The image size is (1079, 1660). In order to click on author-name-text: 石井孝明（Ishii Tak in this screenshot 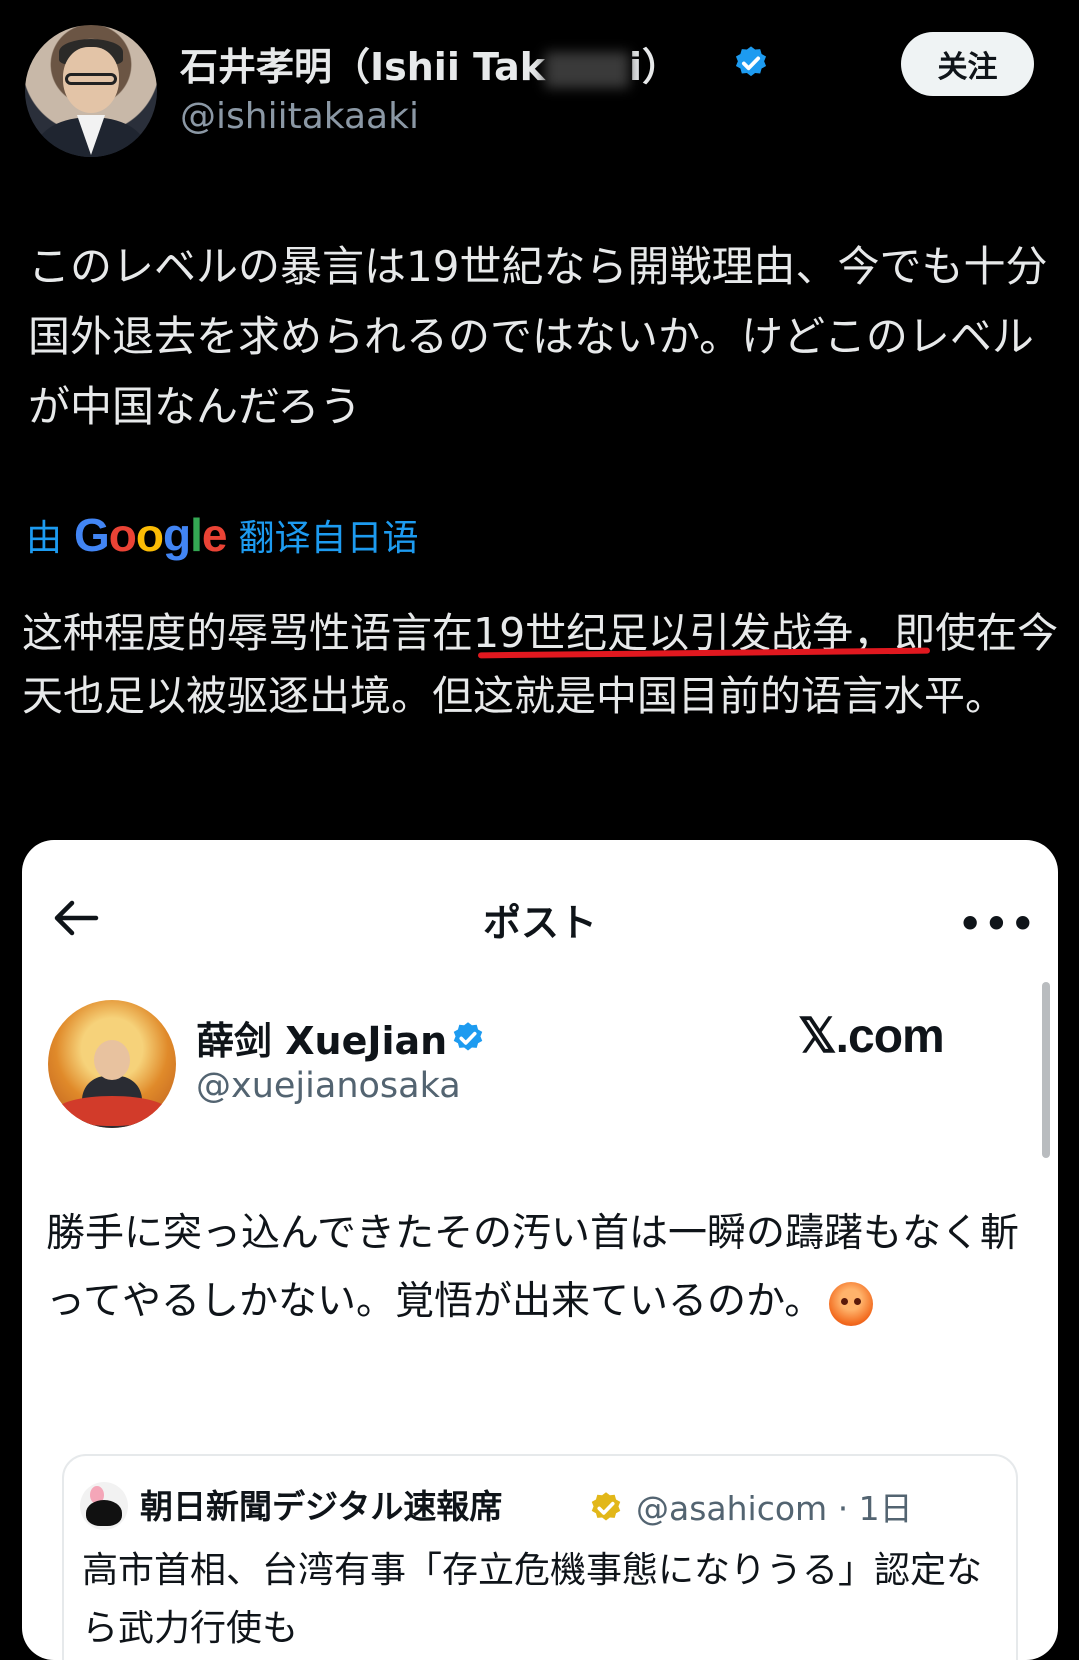, I will do `click(363, 67)`.